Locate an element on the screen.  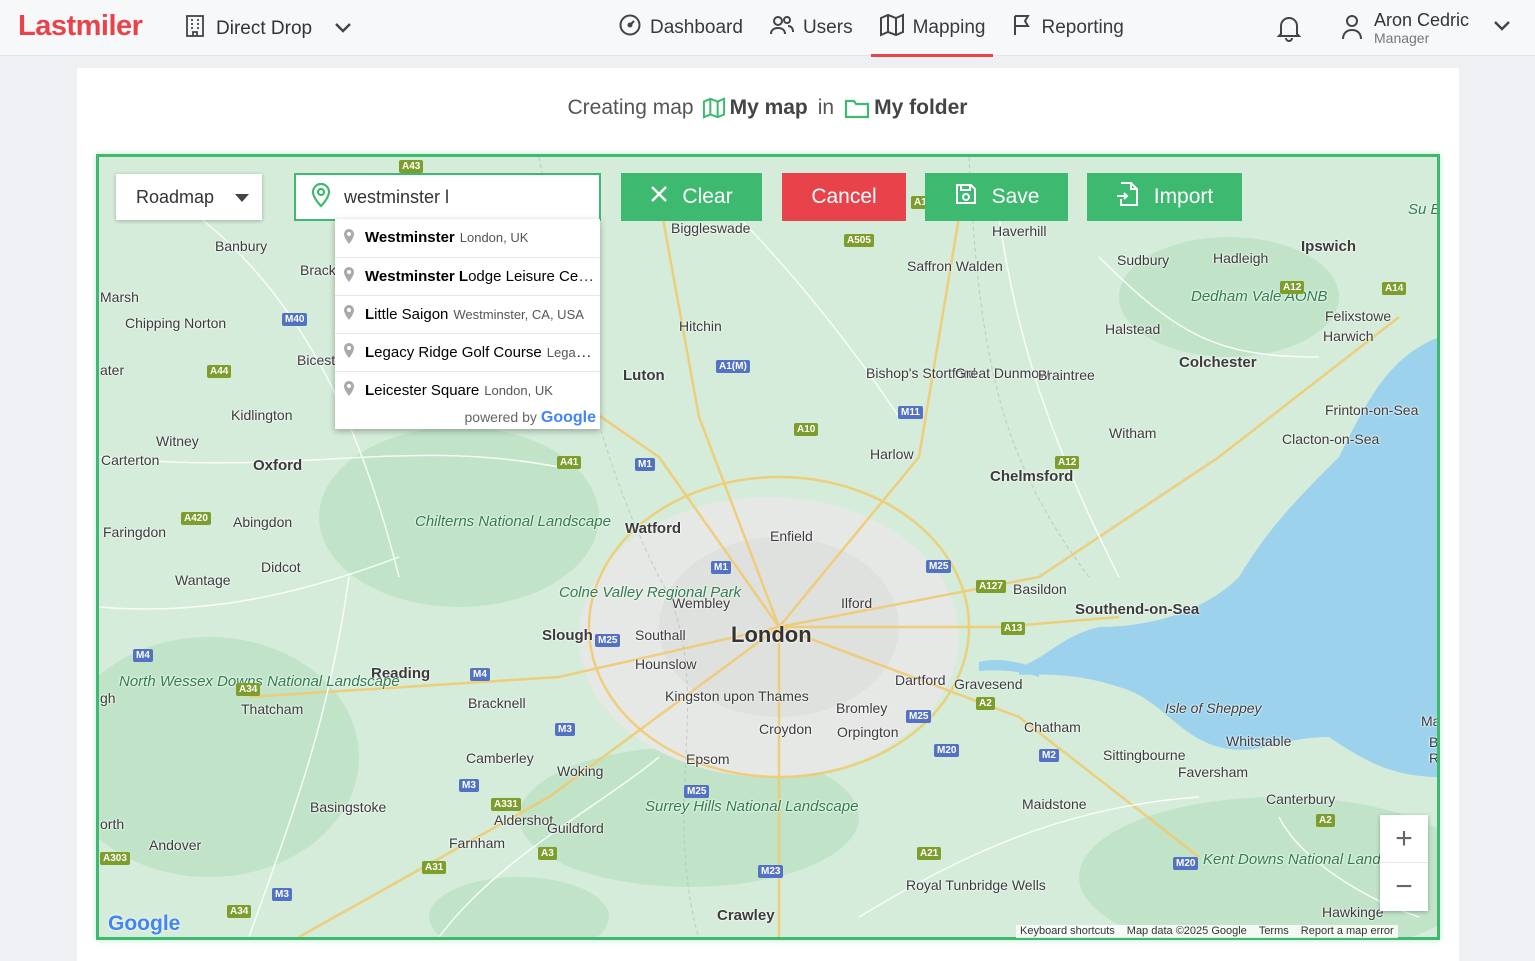
report-error-link: Report a map error is located at coordinates (1347, 931).